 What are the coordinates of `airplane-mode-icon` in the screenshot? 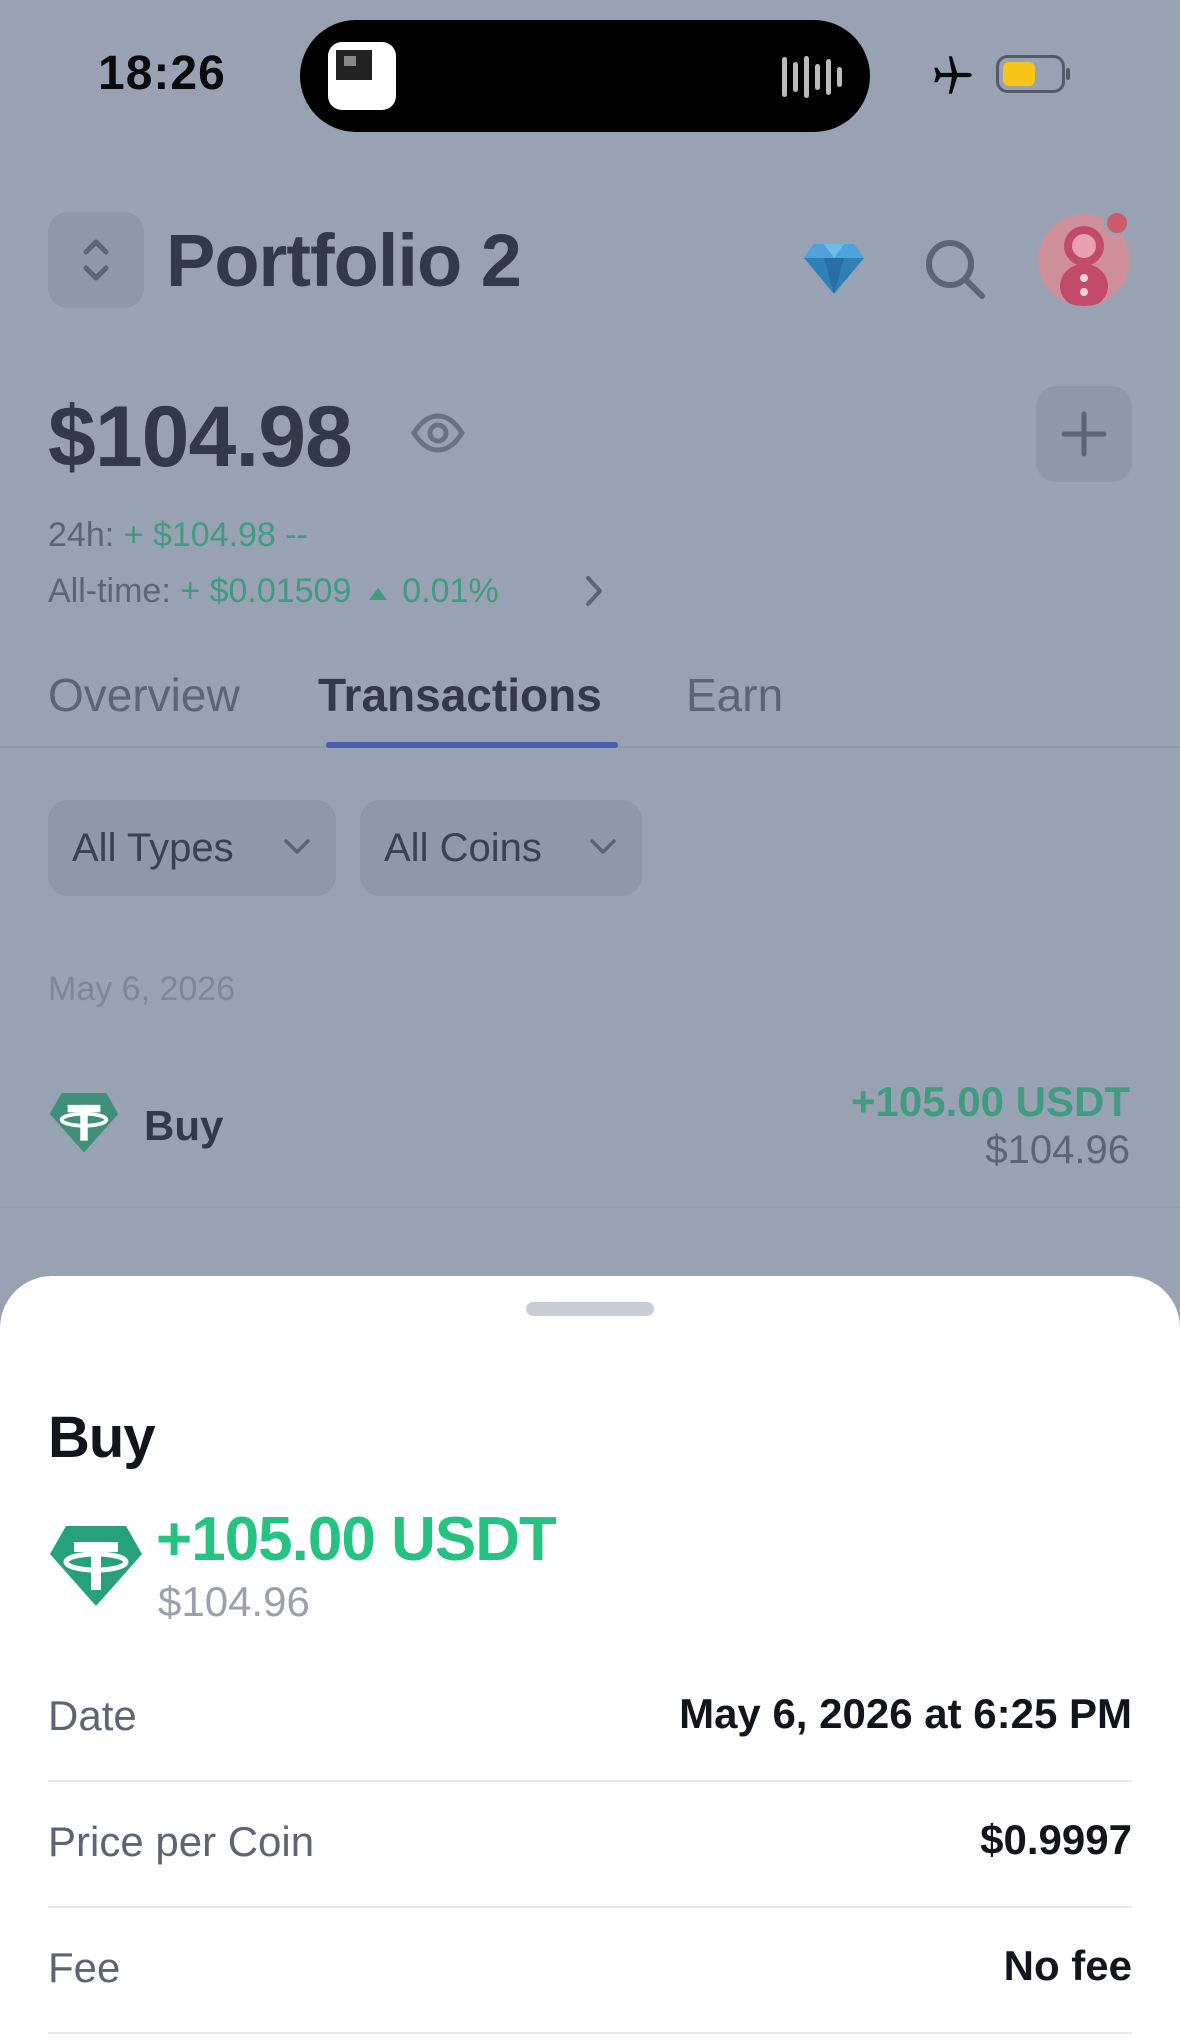 It's located at (953, 75).